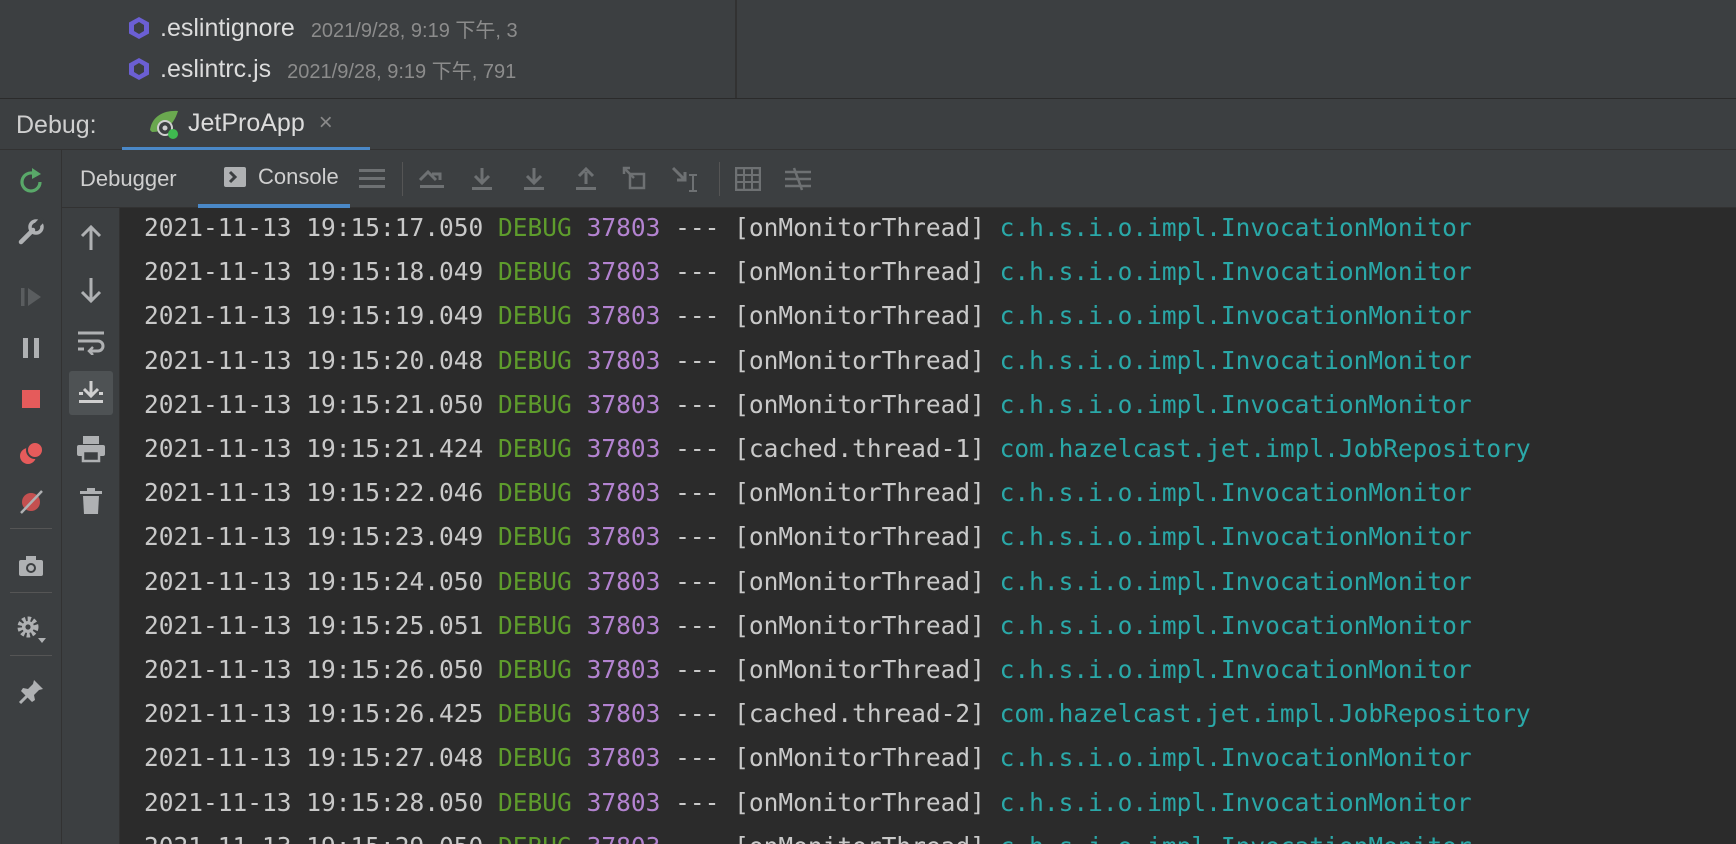 The width and height of the screenshot is (1736, 844). Describe the element at coordinates (326, 123) in the screenshot. I see `close-tab-icon: ×` at that location.